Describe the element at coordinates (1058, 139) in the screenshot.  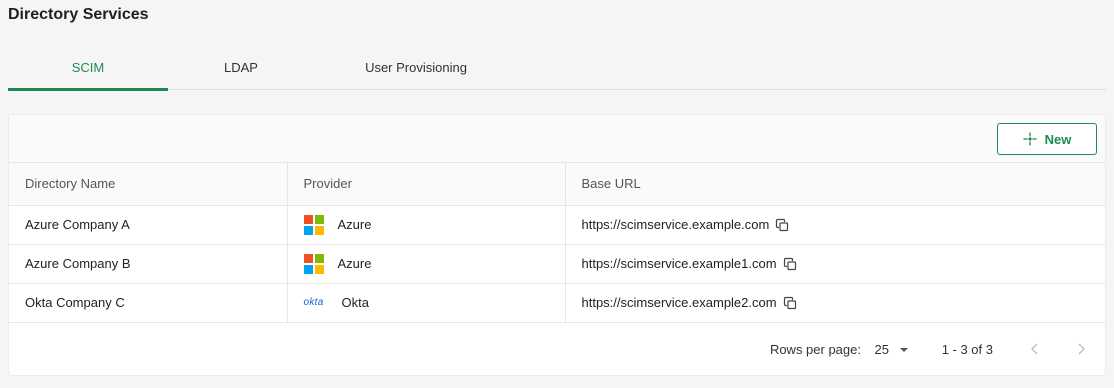
I see `new-button-label: New` at that location.